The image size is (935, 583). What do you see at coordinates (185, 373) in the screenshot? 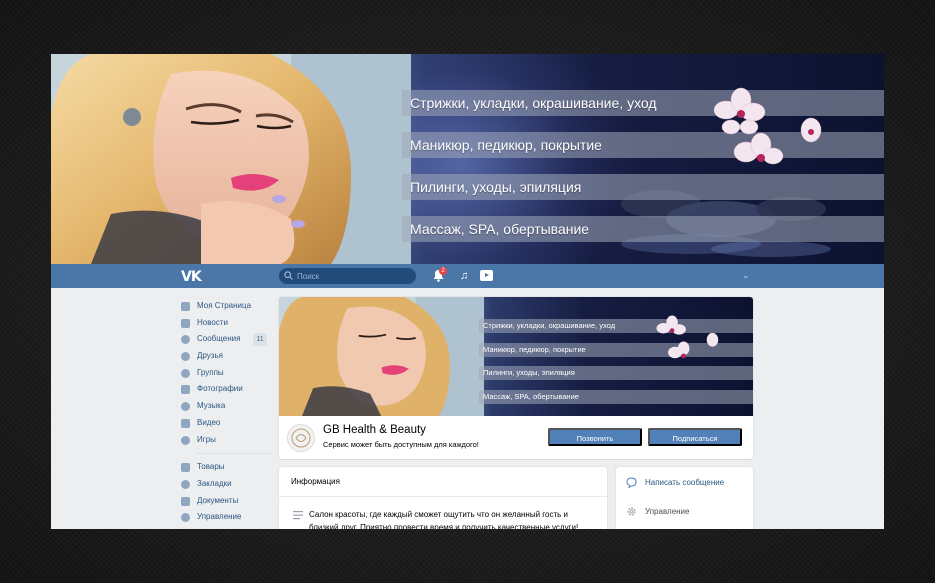
I see `users-icon` at bounding box center [185, 373].